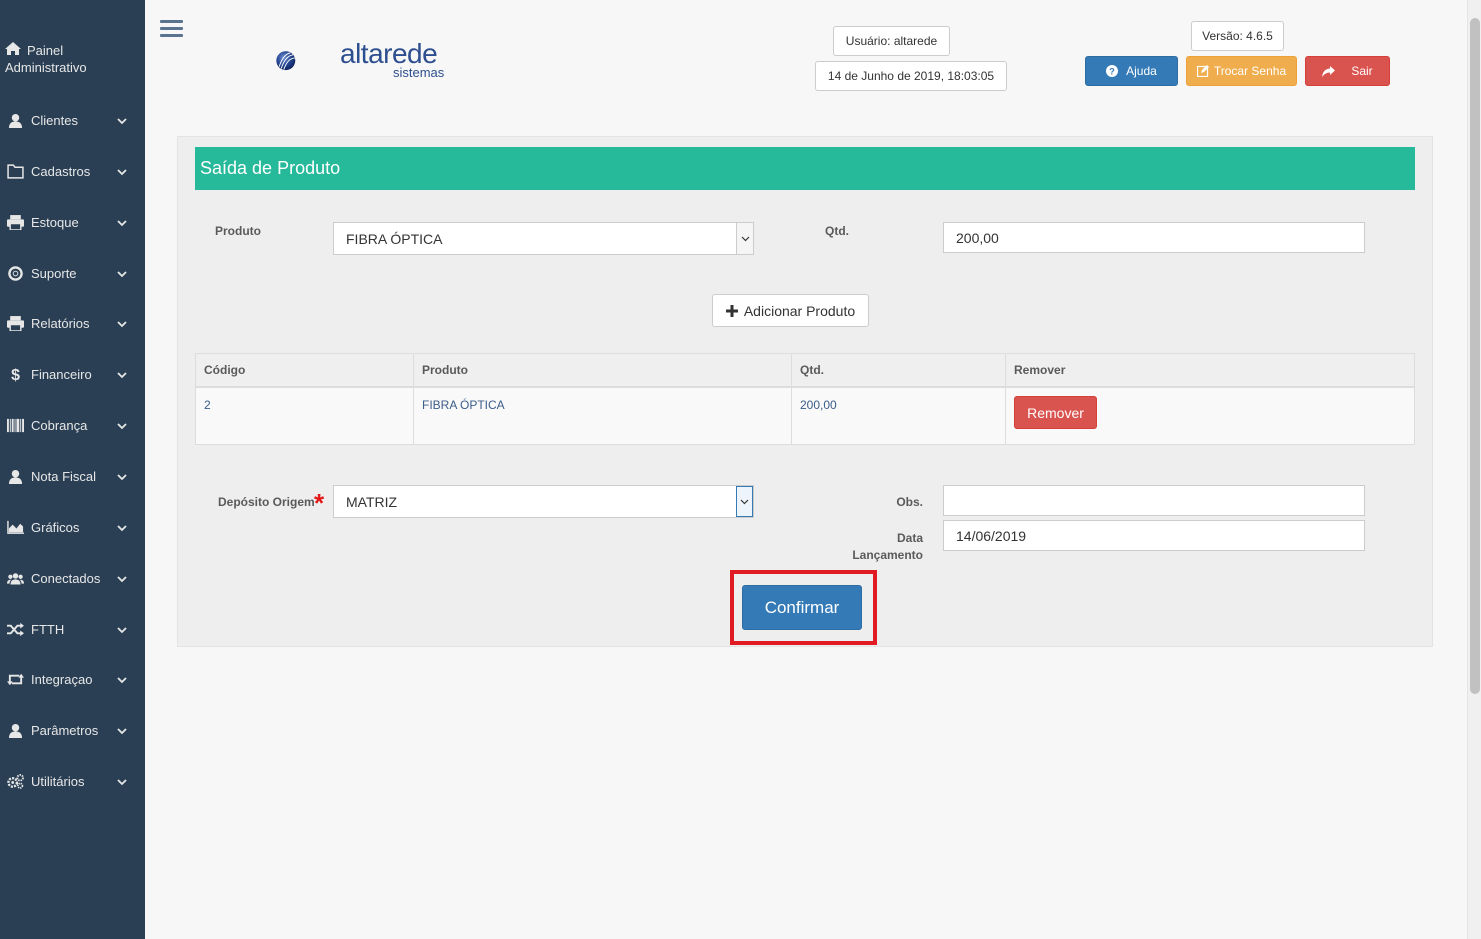 This screenshot has width=1481, height=939. I want to click on sidebar-item-label: Cobrança, so click(59, 425).